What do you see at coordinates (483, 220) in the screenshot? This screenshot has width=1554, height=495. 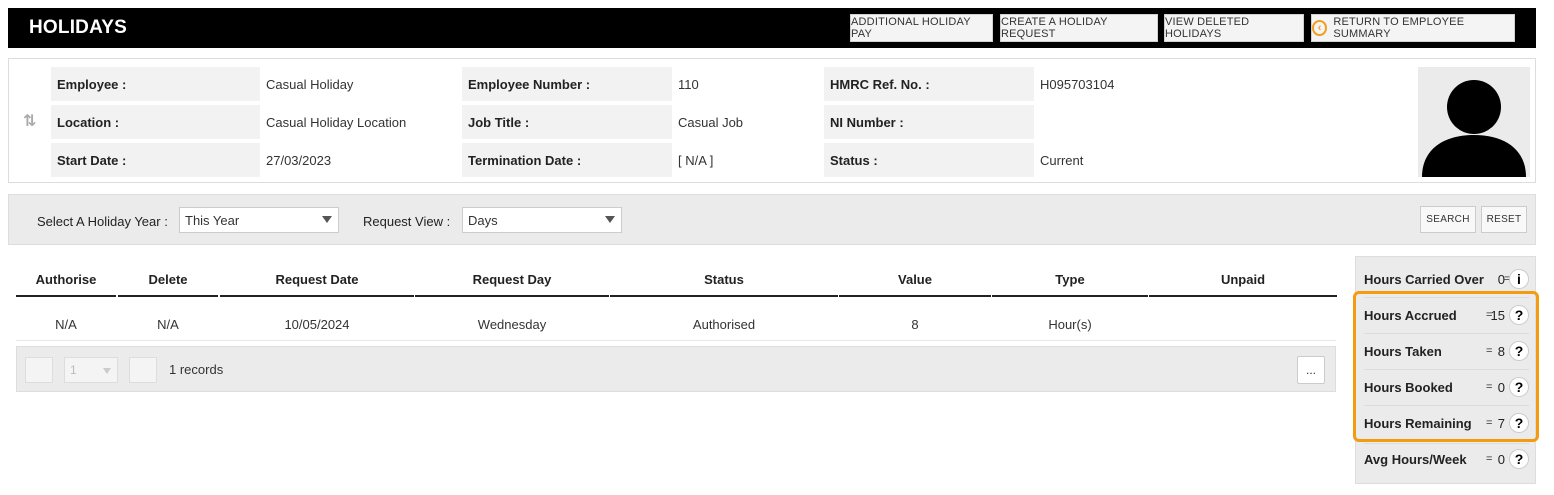 I see `request-view-value: Days` at bounding box center [483, 220].